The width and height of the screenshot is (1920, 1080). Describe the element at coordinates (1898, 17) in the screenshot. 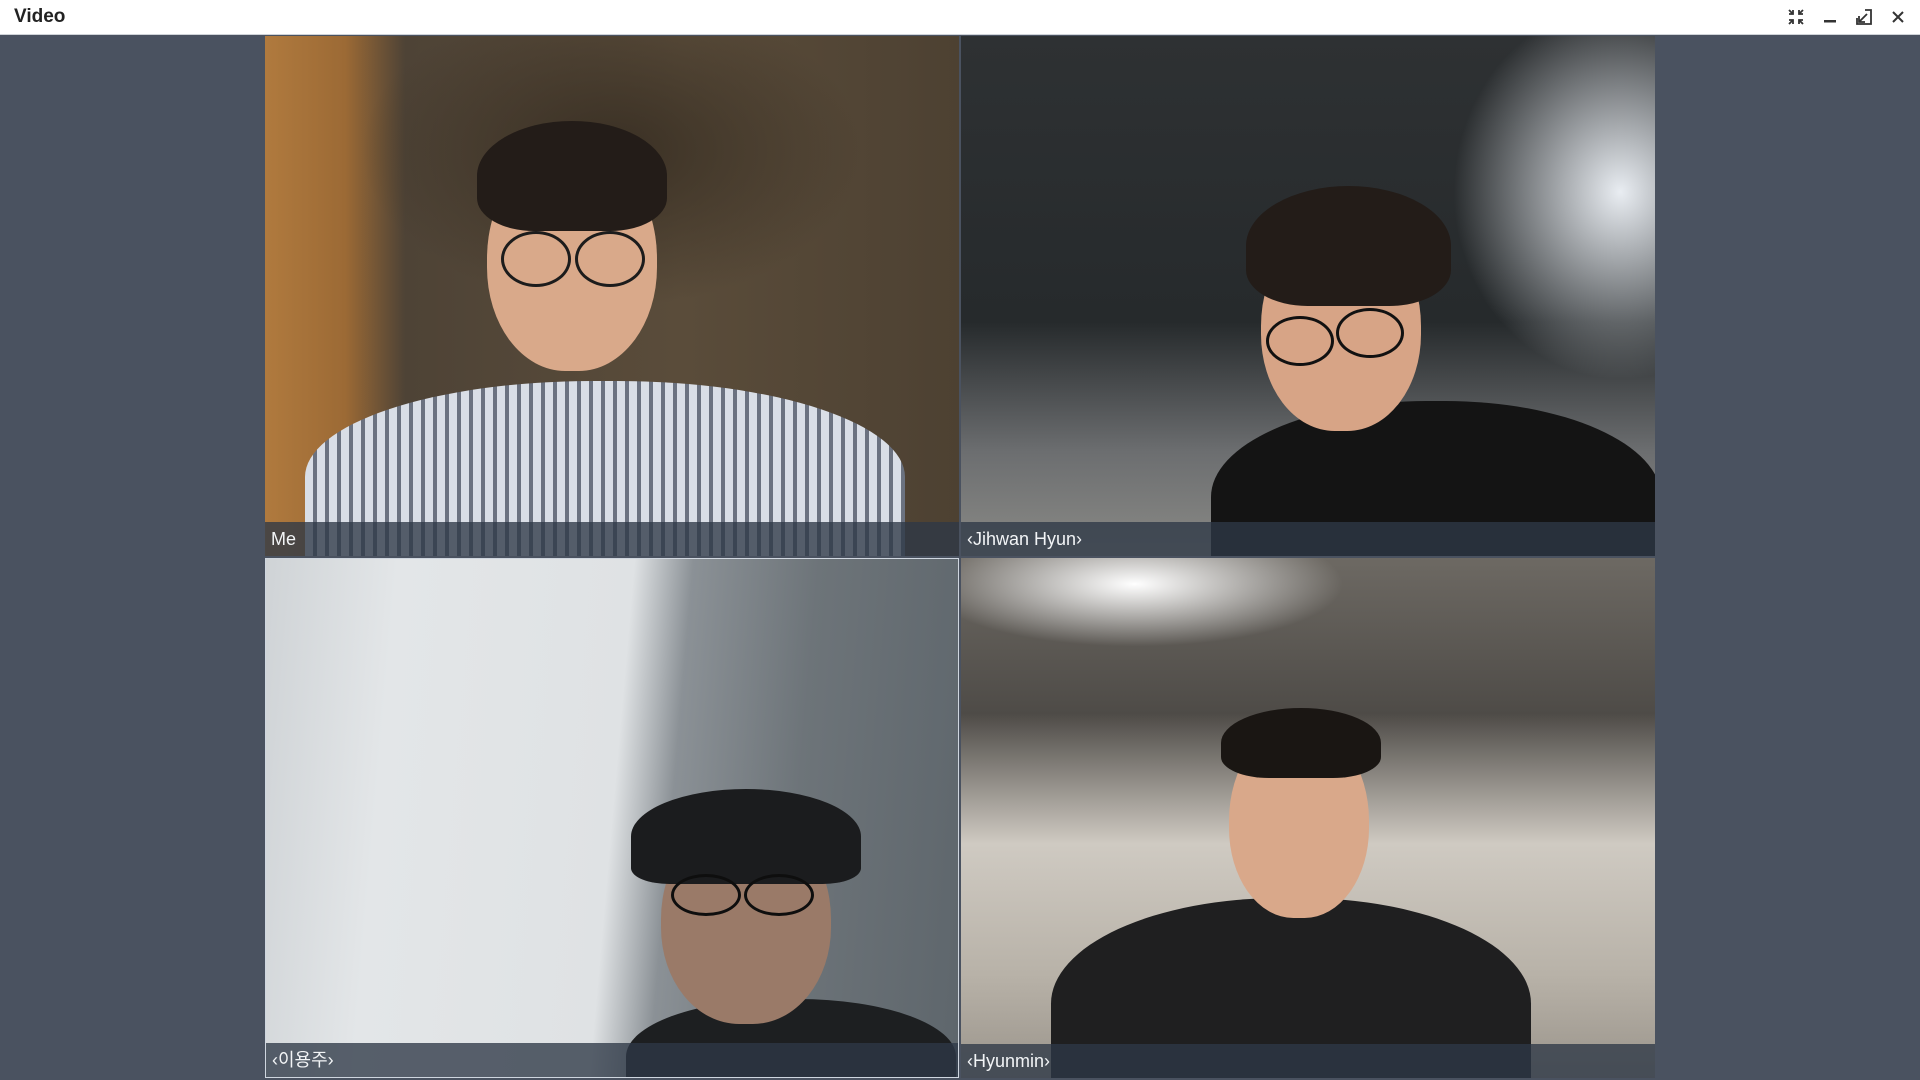

I see `close-icon` at that location.